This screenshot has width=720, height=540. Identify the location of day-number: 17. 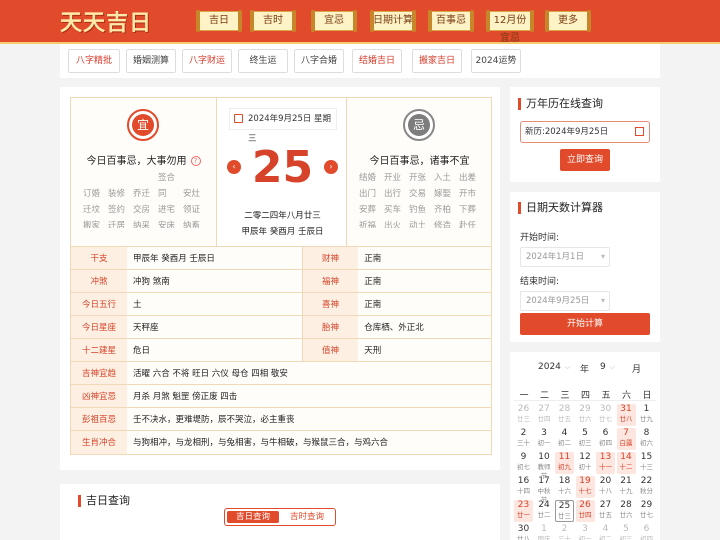
(544, 481).